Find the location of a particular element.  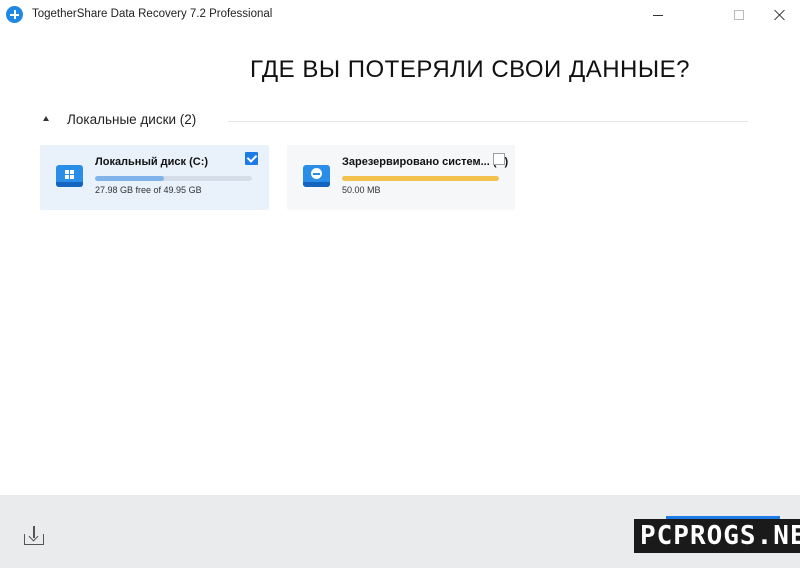

disk-c-checkbox is located at coordinates (251, 158).